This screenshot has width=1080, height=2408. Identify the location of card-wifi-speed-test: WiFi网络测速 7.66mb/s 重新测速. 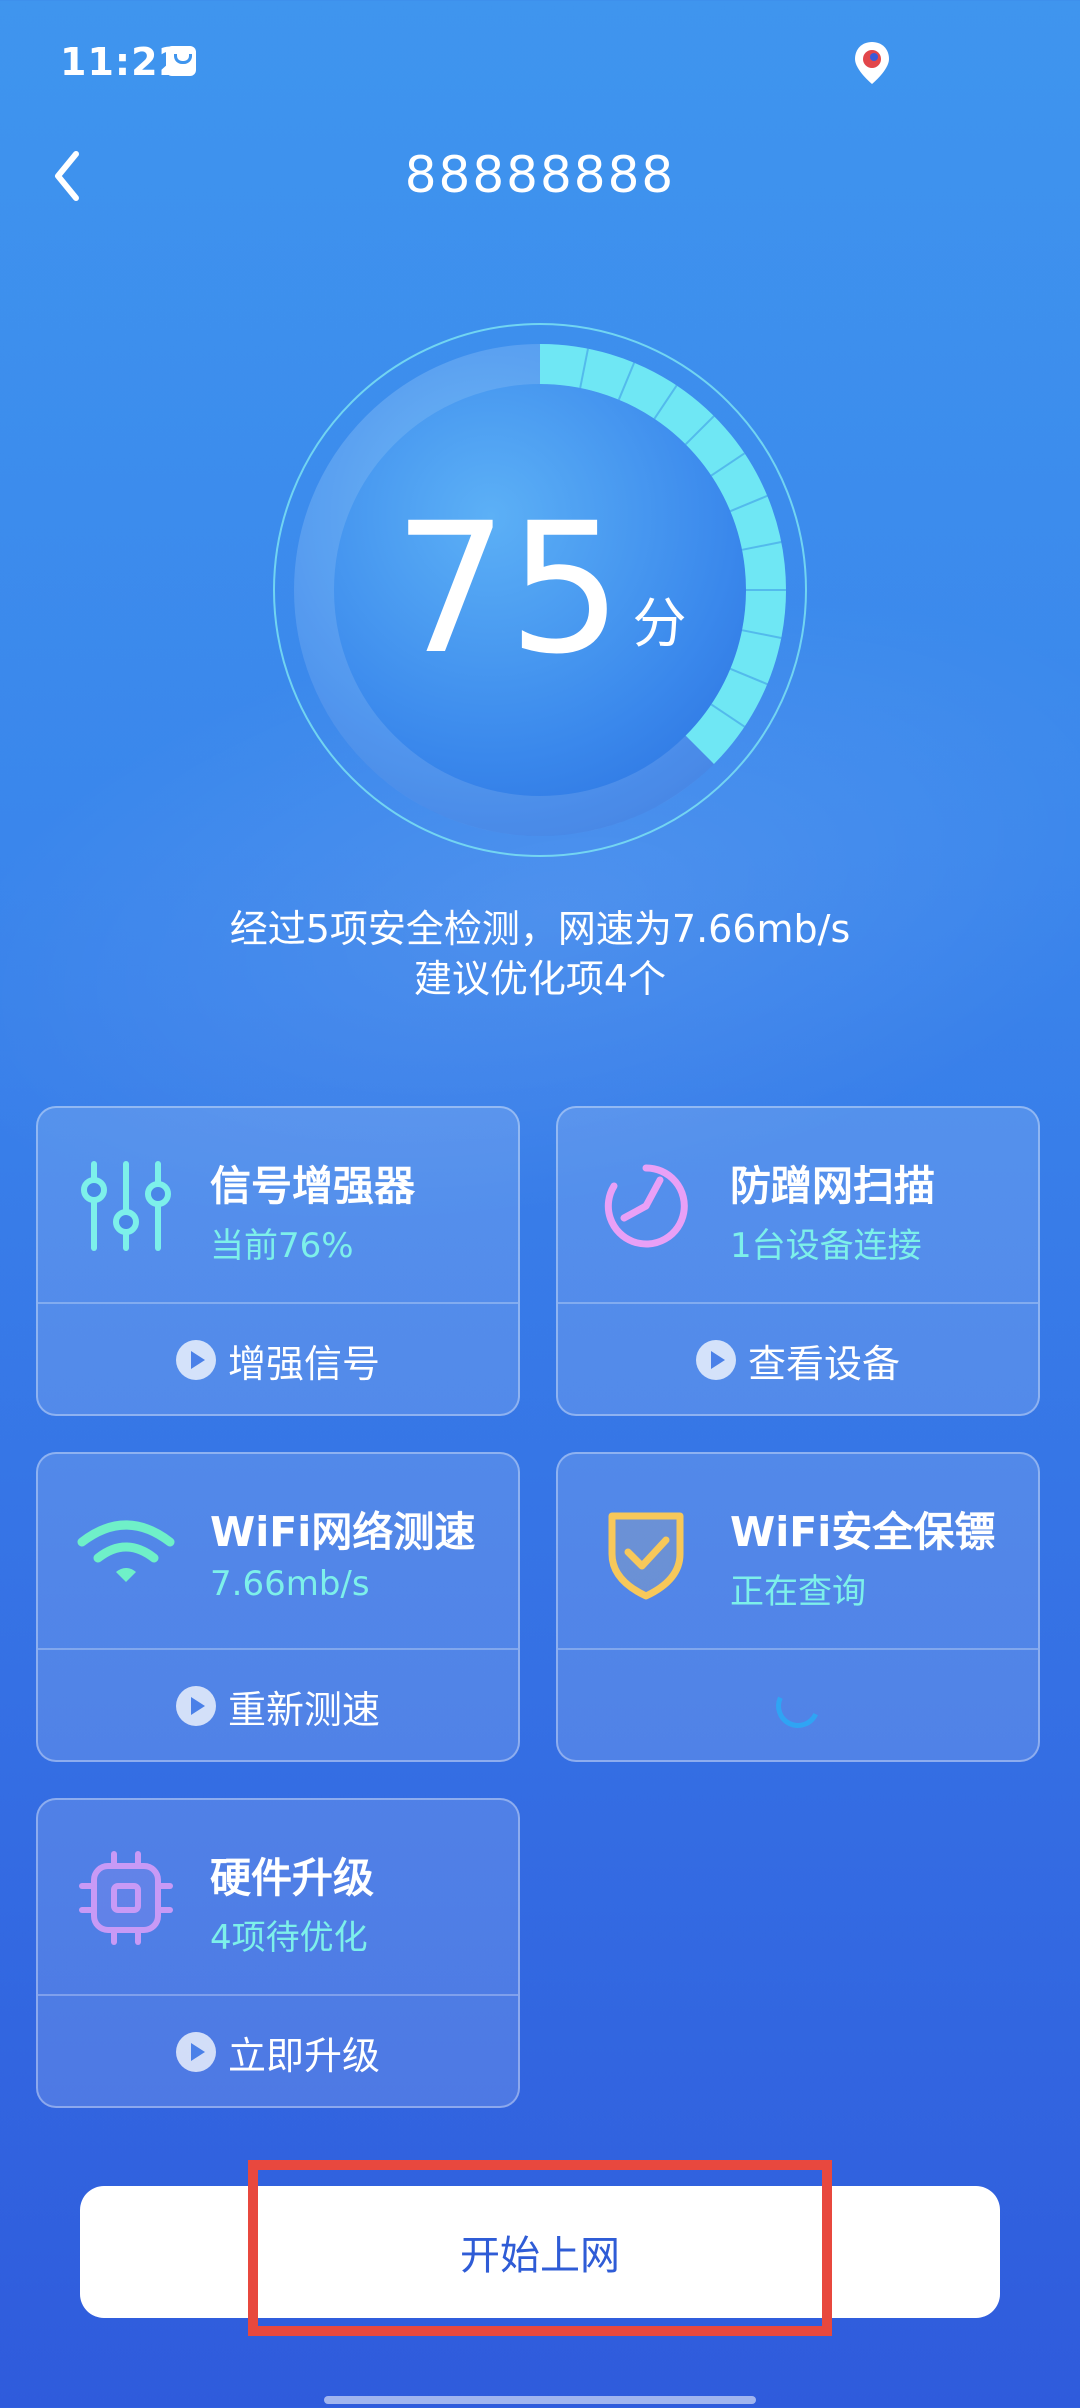
(278, 1607).